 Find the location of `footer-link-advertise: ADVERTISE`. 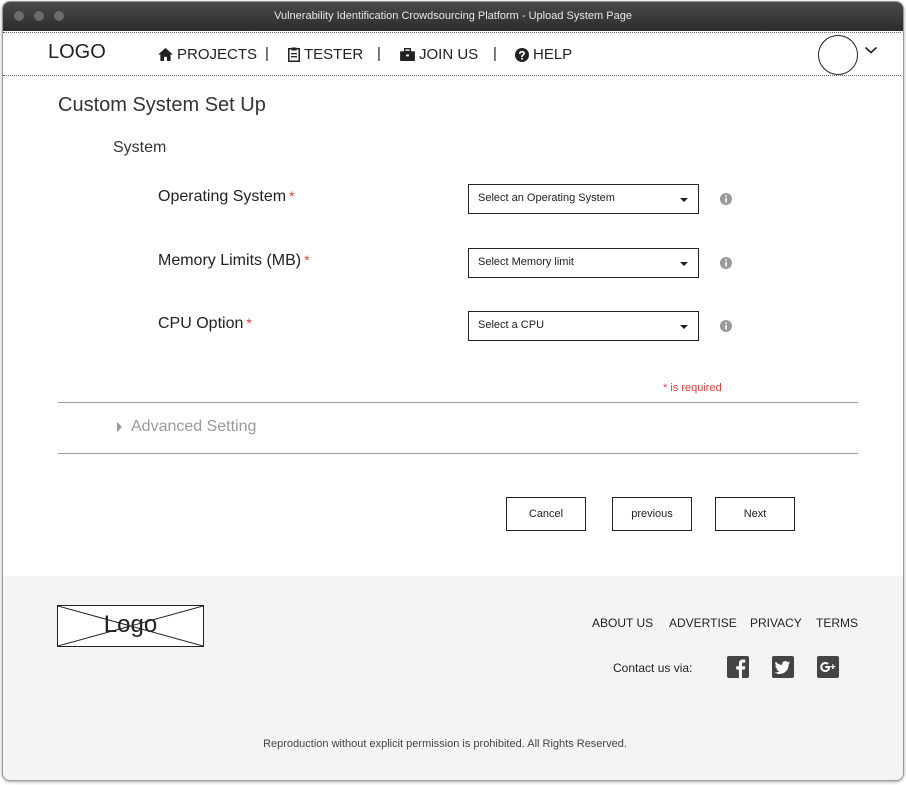

footer-link-advertise: ADVERTISE is located at coordinates (703, 623).